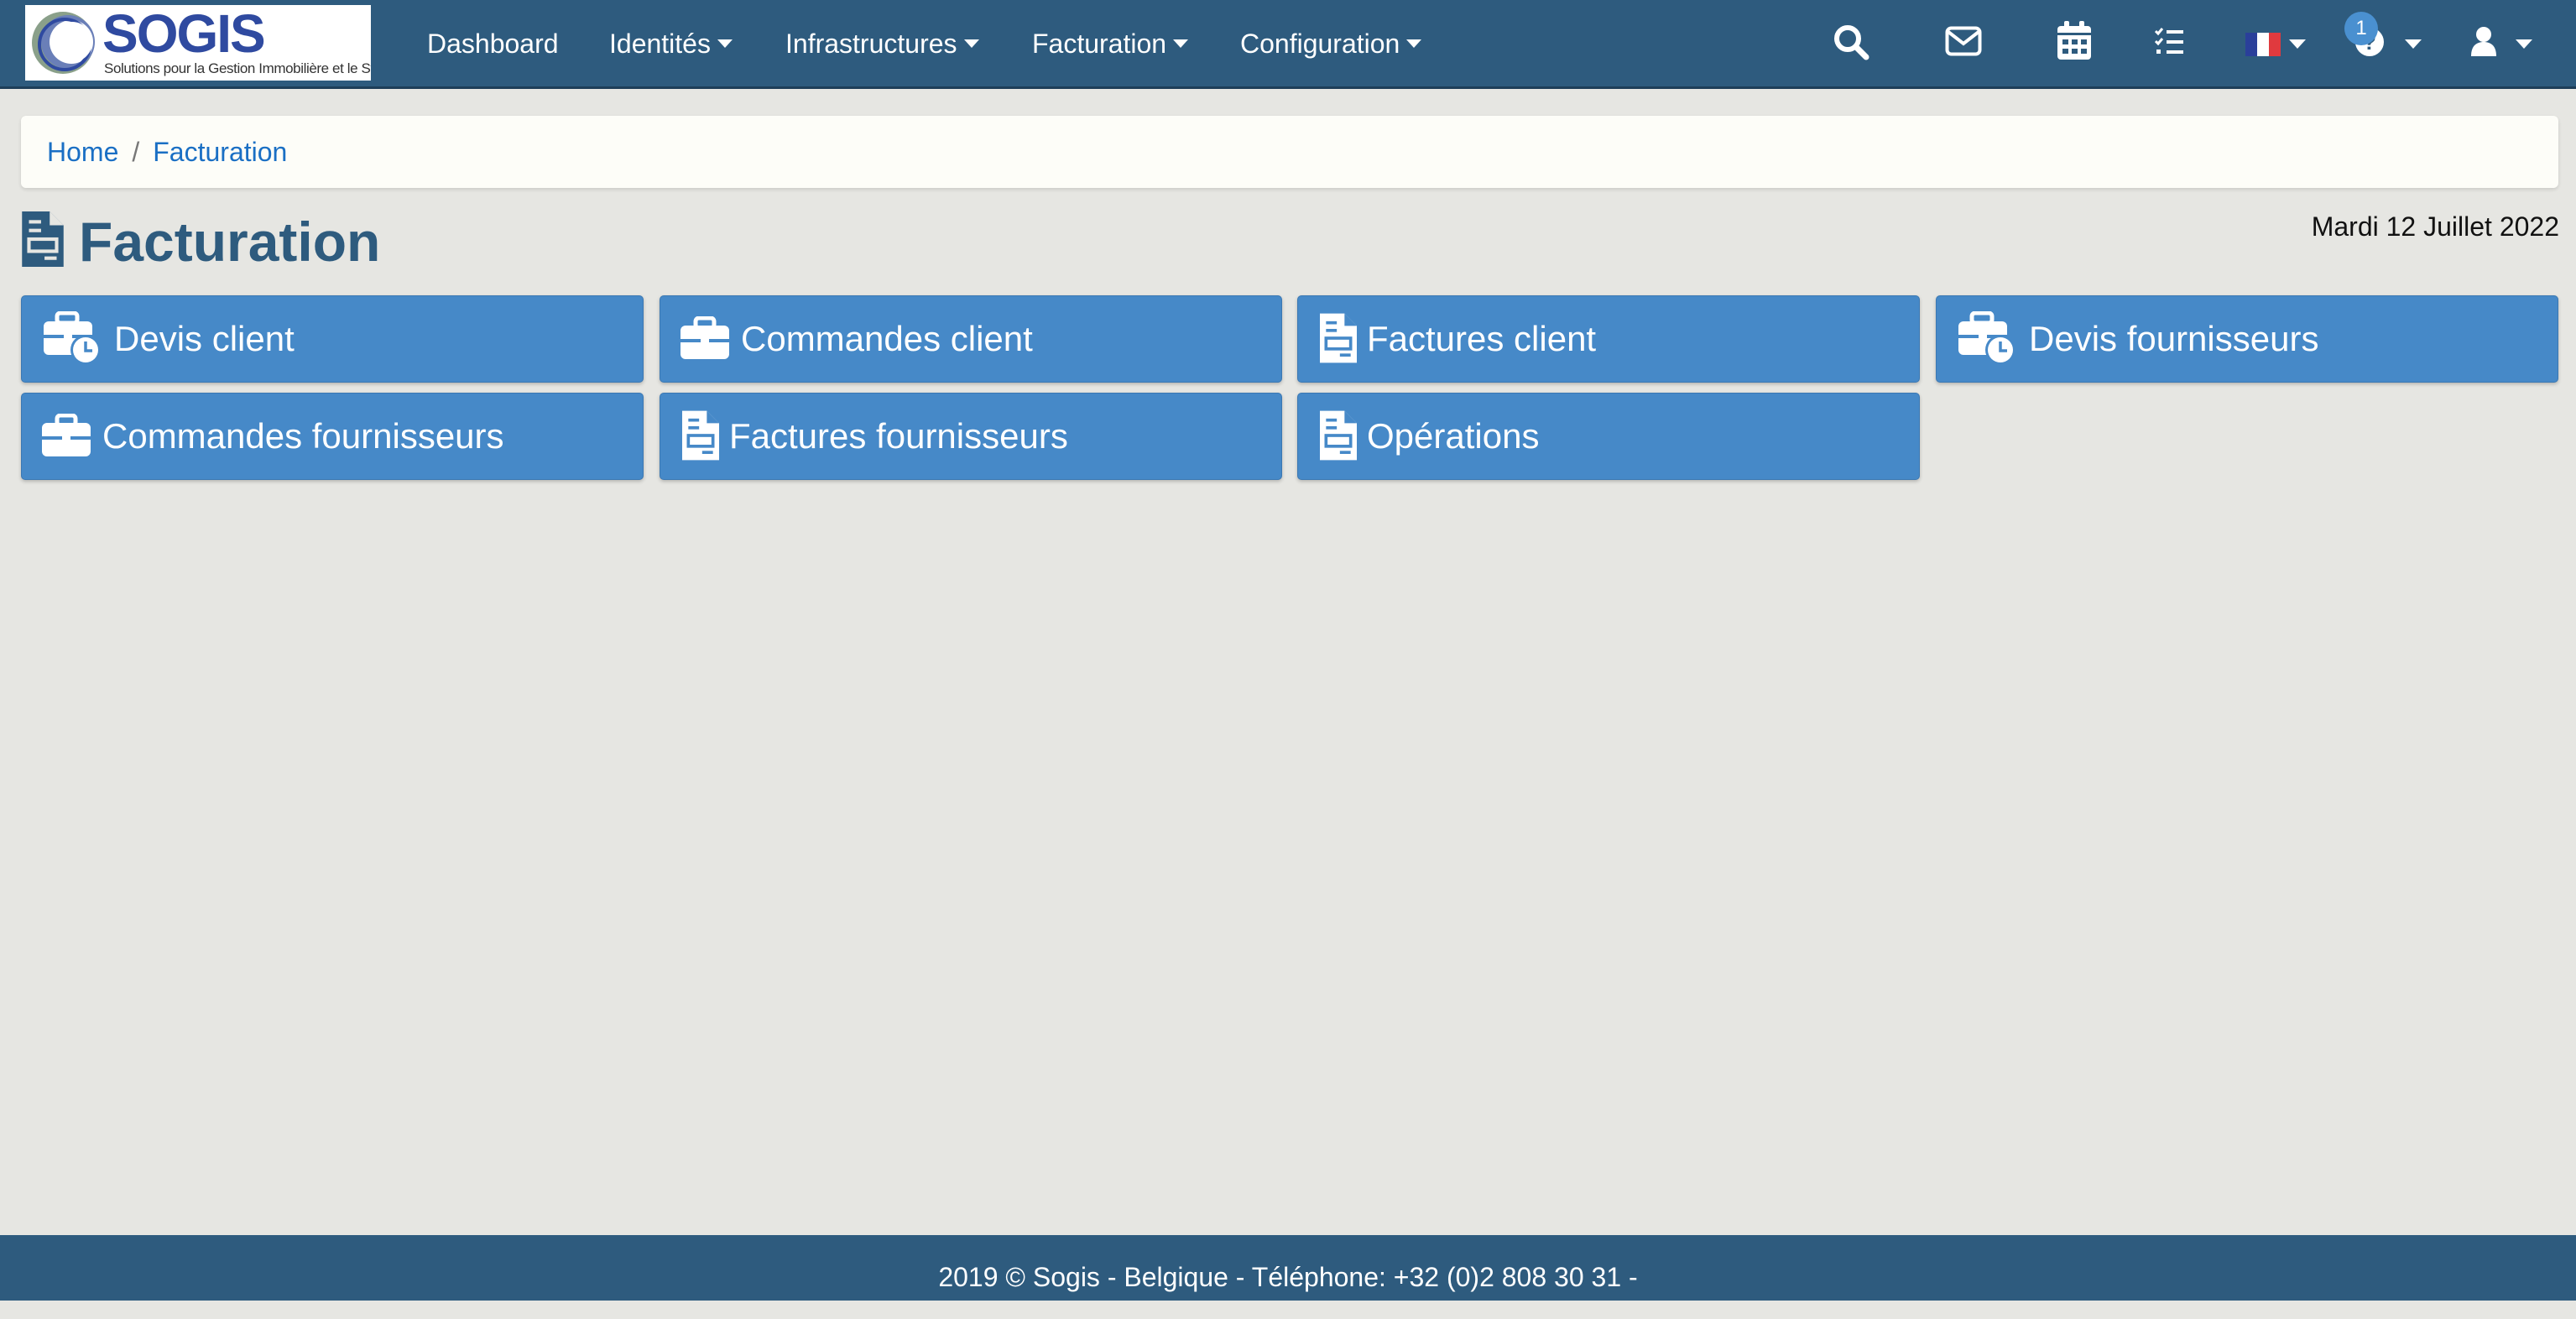 This screenshot has width=2576, height=1319. I want to click on tile-label: Devis client, so click(204, 338).